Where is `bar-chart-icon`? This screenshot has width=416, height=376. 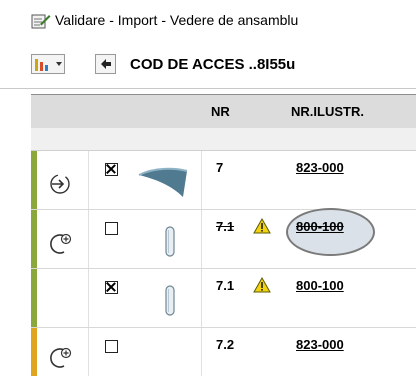 bar-chart-icon is located at coordinates (41, 65).